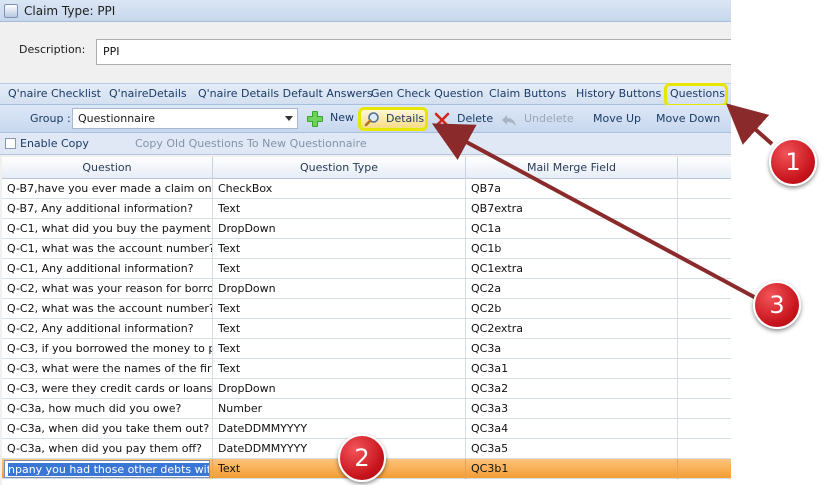 This screenshot has height=485, width=823. I want to click on mail-merge-field-cell: QB7a, so click(572, 189).